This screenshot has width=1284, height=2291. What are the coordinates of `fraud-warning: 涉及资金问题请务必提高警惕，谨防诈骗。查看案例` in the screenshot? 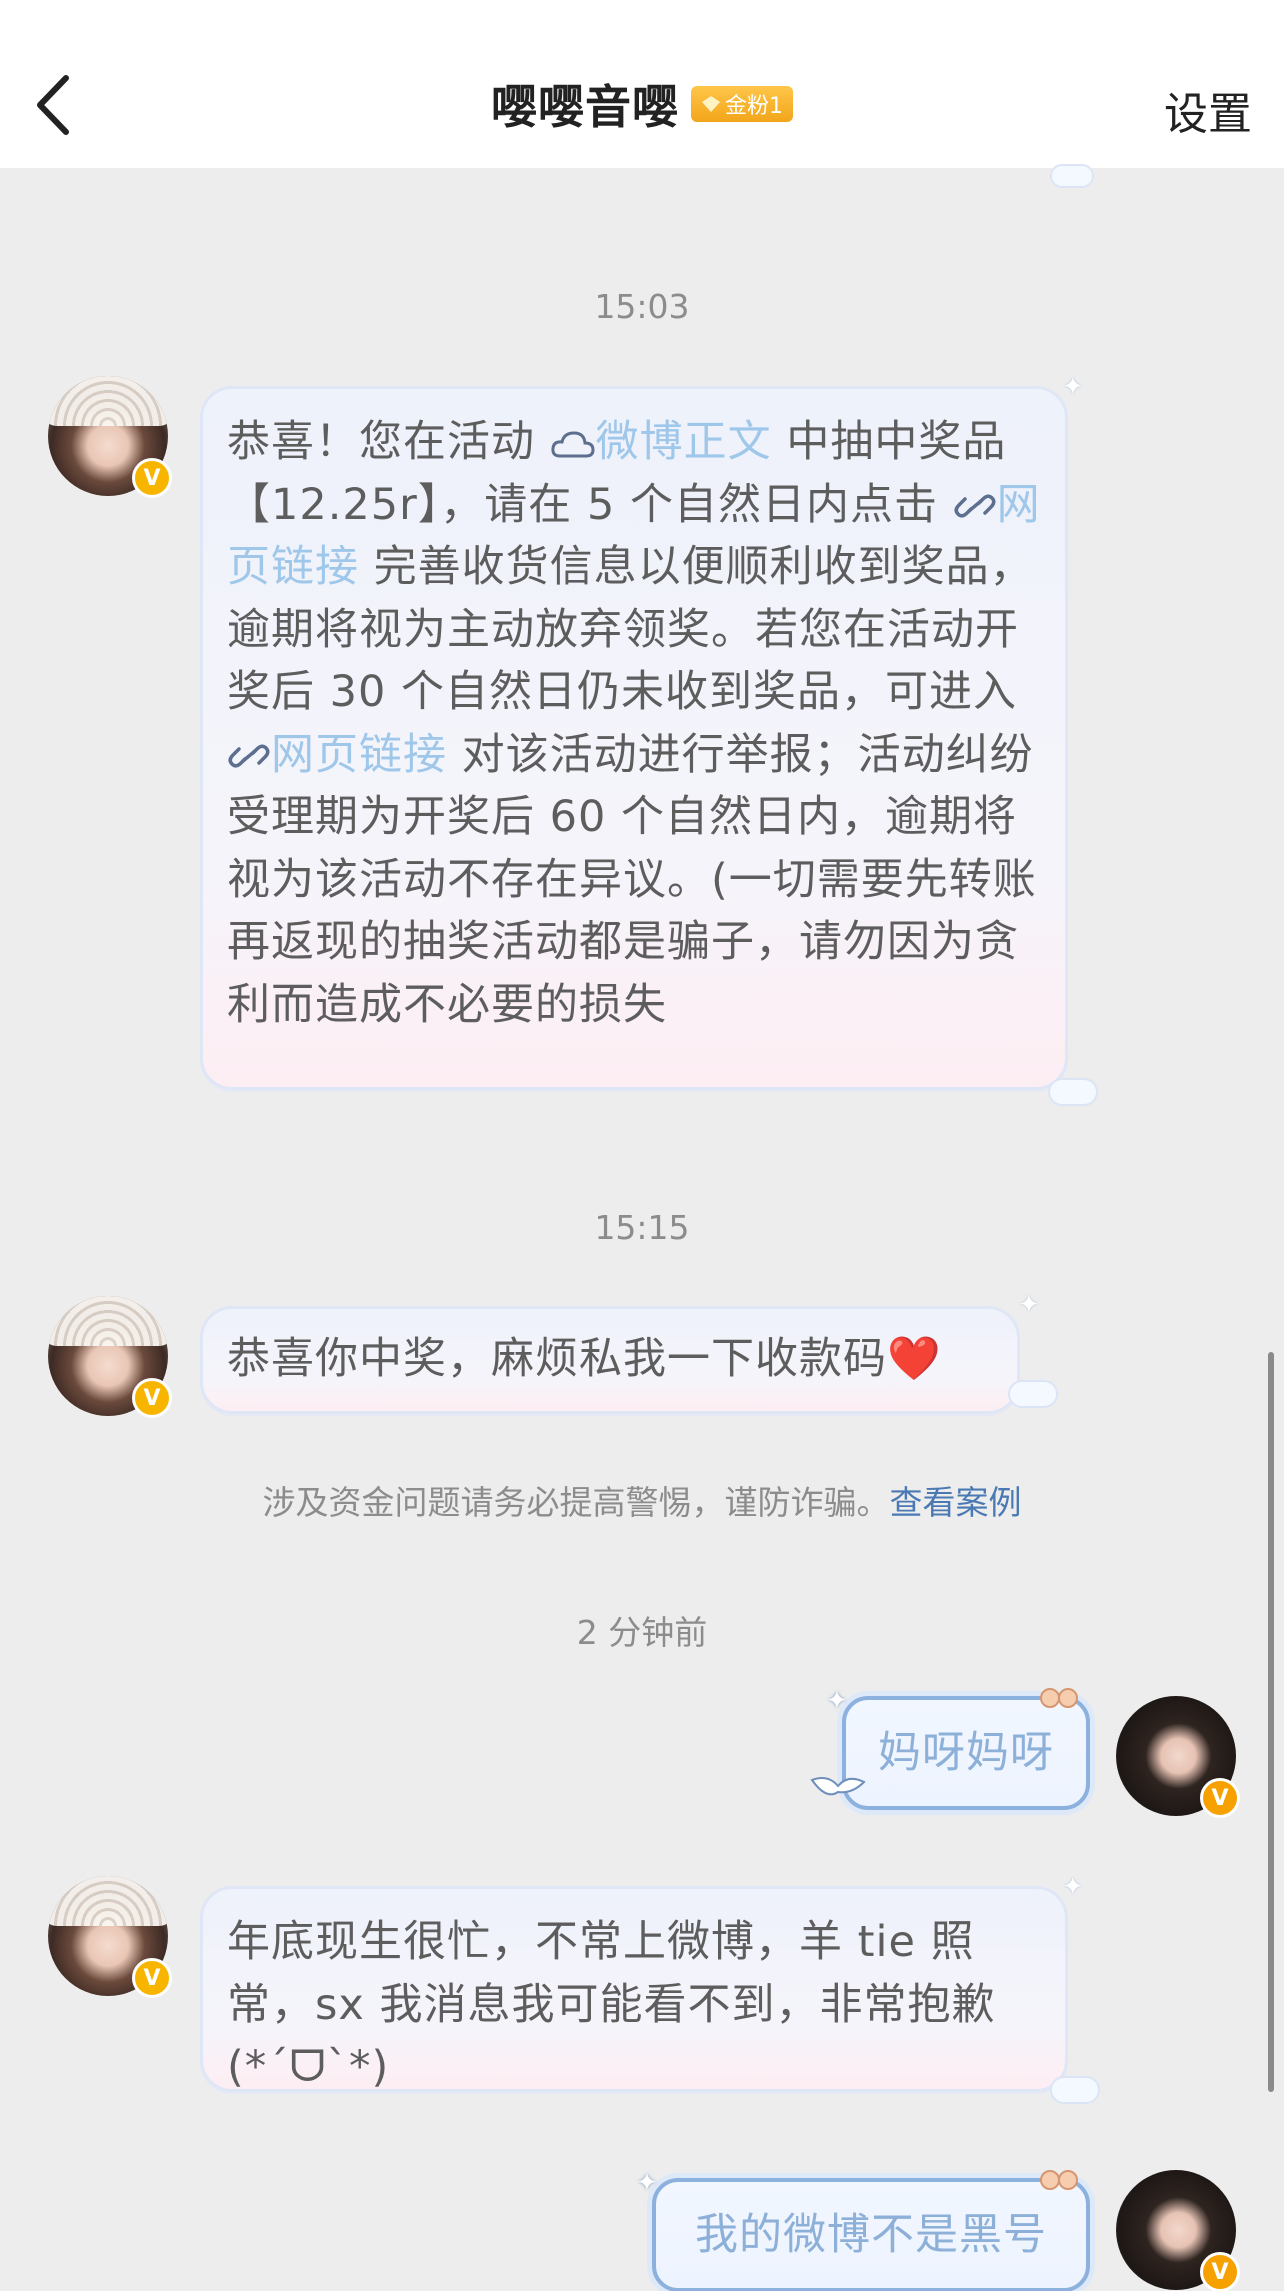 It's located at (642, 1500).